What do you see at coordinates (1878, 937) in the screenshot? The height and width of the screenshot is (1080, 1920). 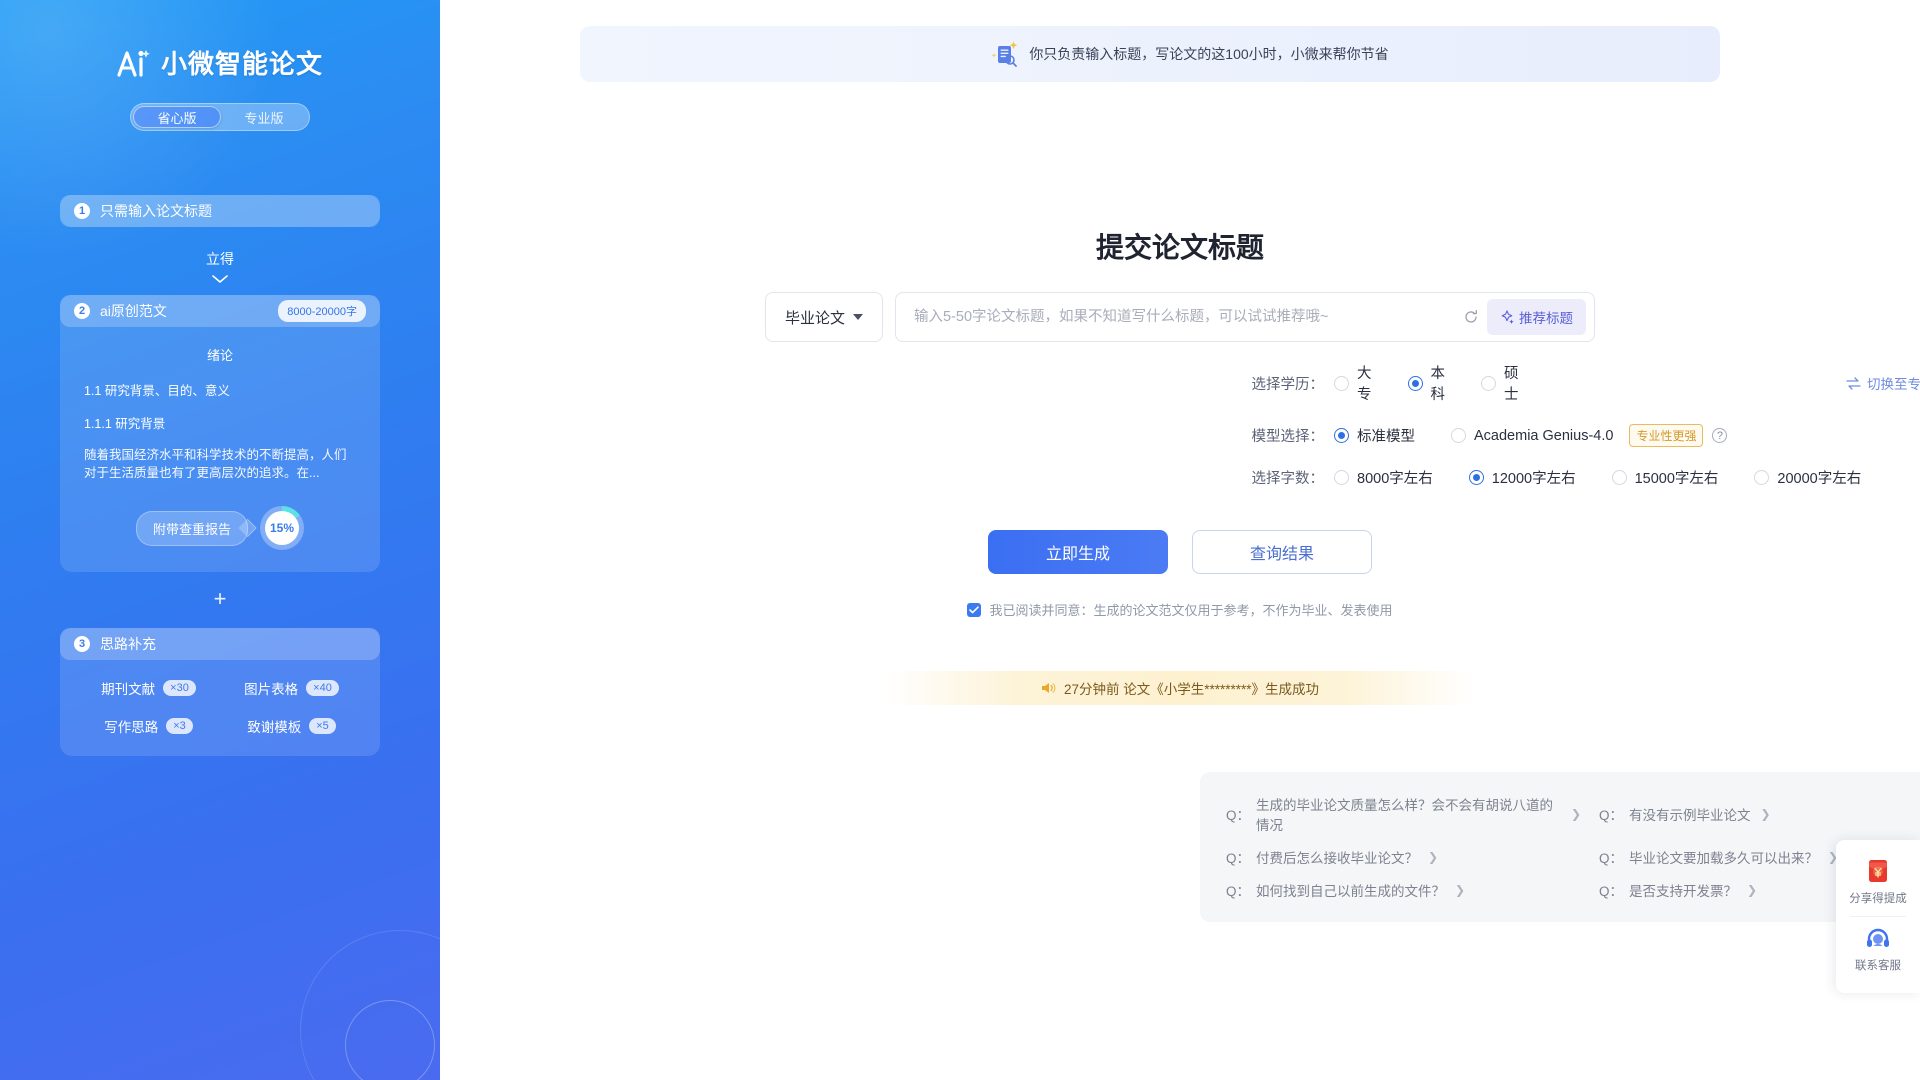 I see `headset-icon` at bounding box center [1878, 937].